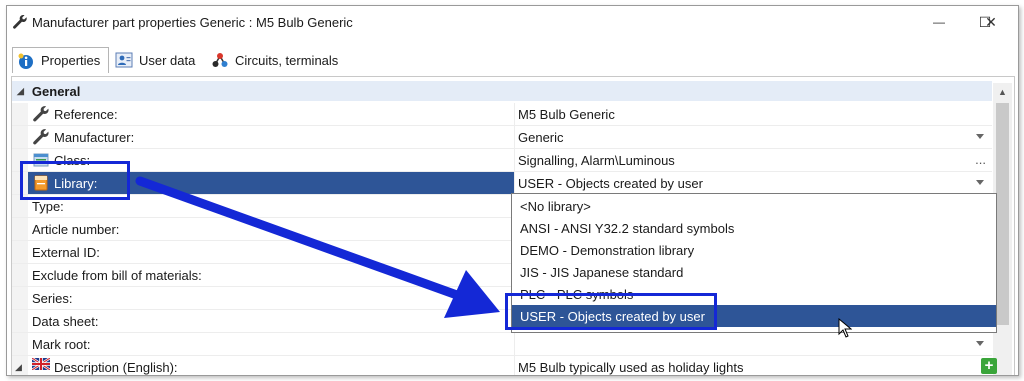  Describe the element at coordinates (124, 60) in the screenshot. I see `user-card-icon` at that location.